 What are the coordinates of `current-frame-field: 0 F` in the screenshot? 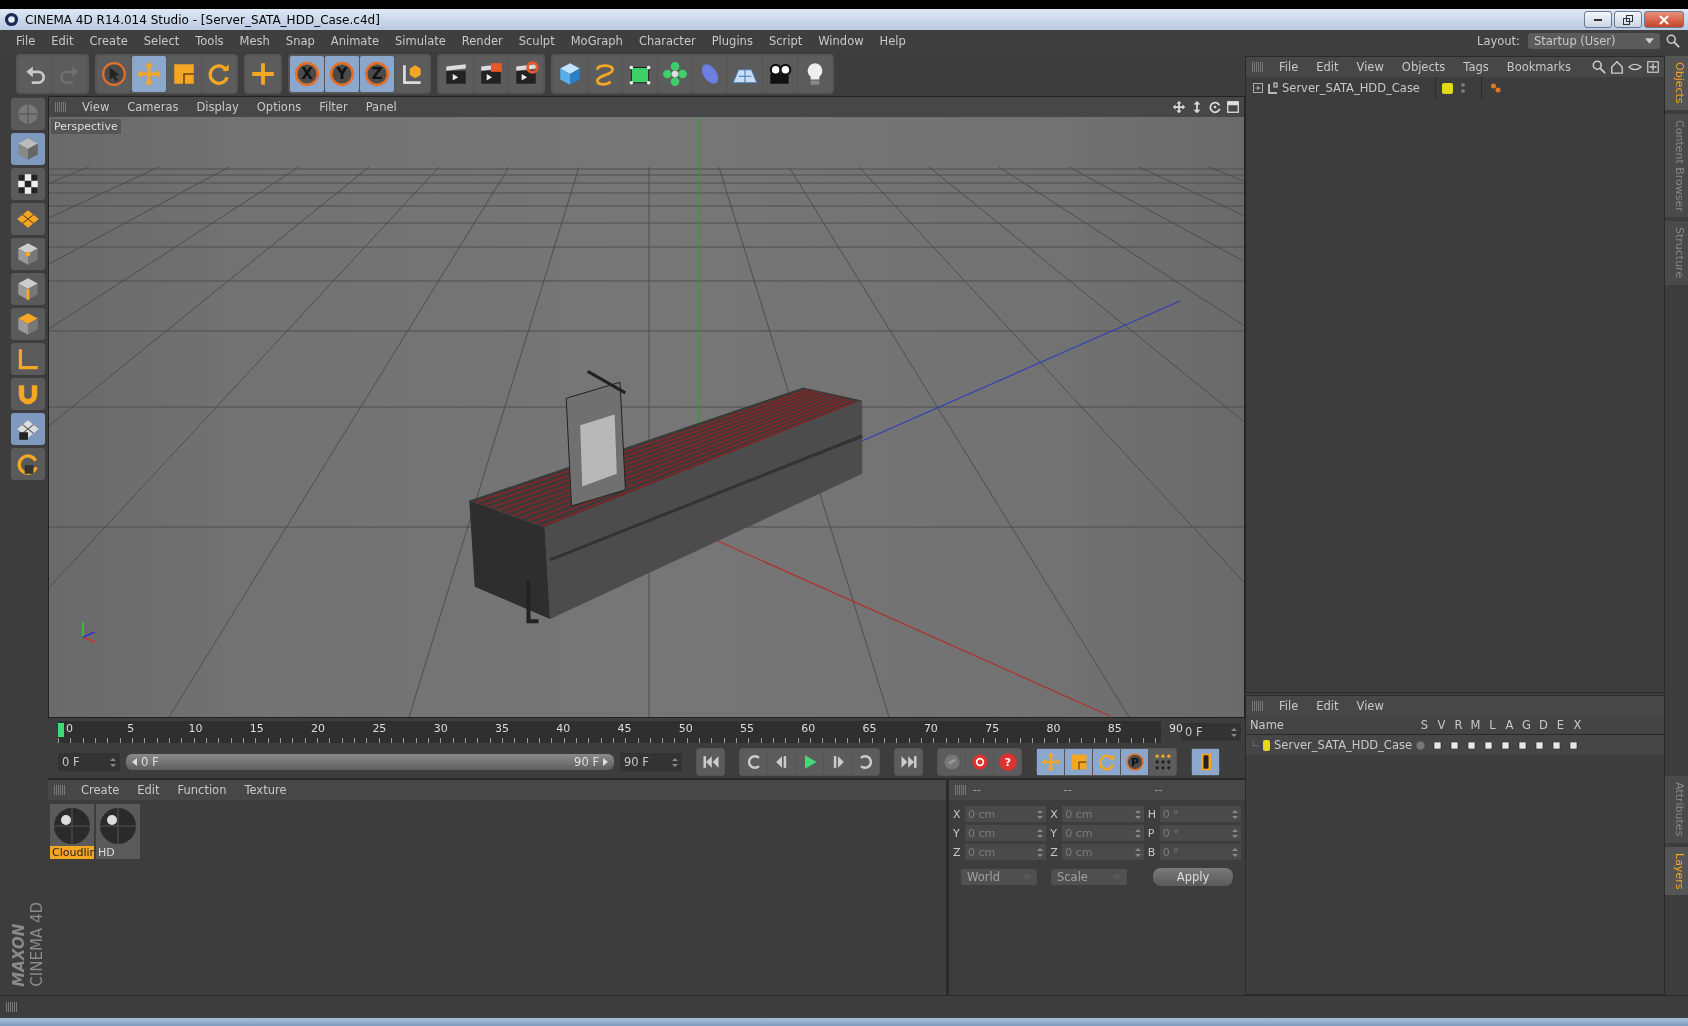 It's located at (1211, 732).